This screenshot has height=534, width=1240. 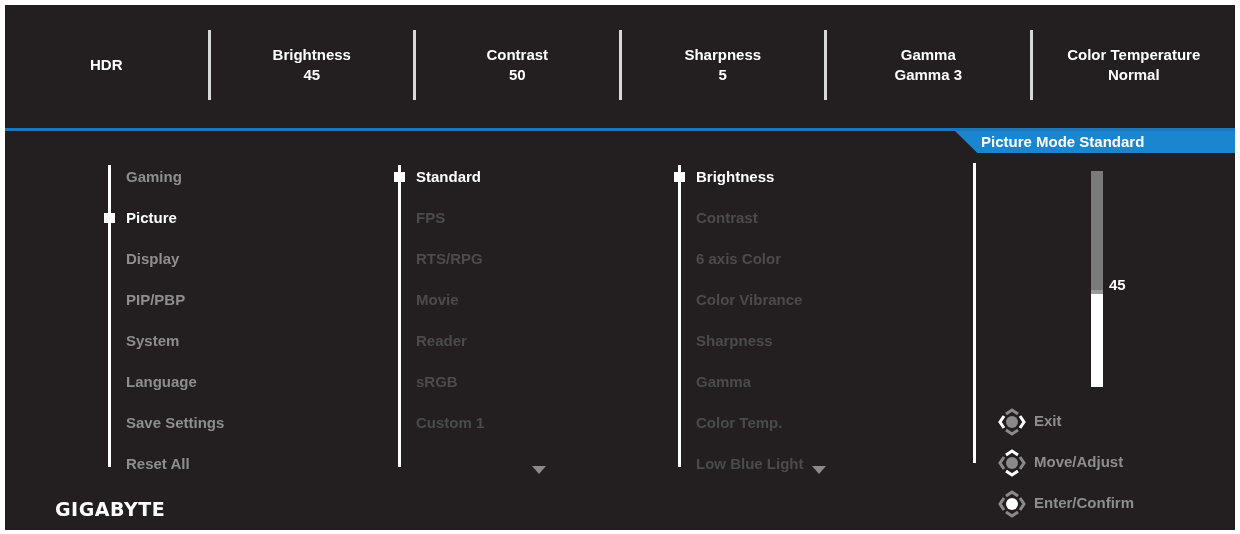 What do you see at coordinates (154, 176) in the screenshot?
I see `menu-item: Gaming` at bounding box center [154, 176].